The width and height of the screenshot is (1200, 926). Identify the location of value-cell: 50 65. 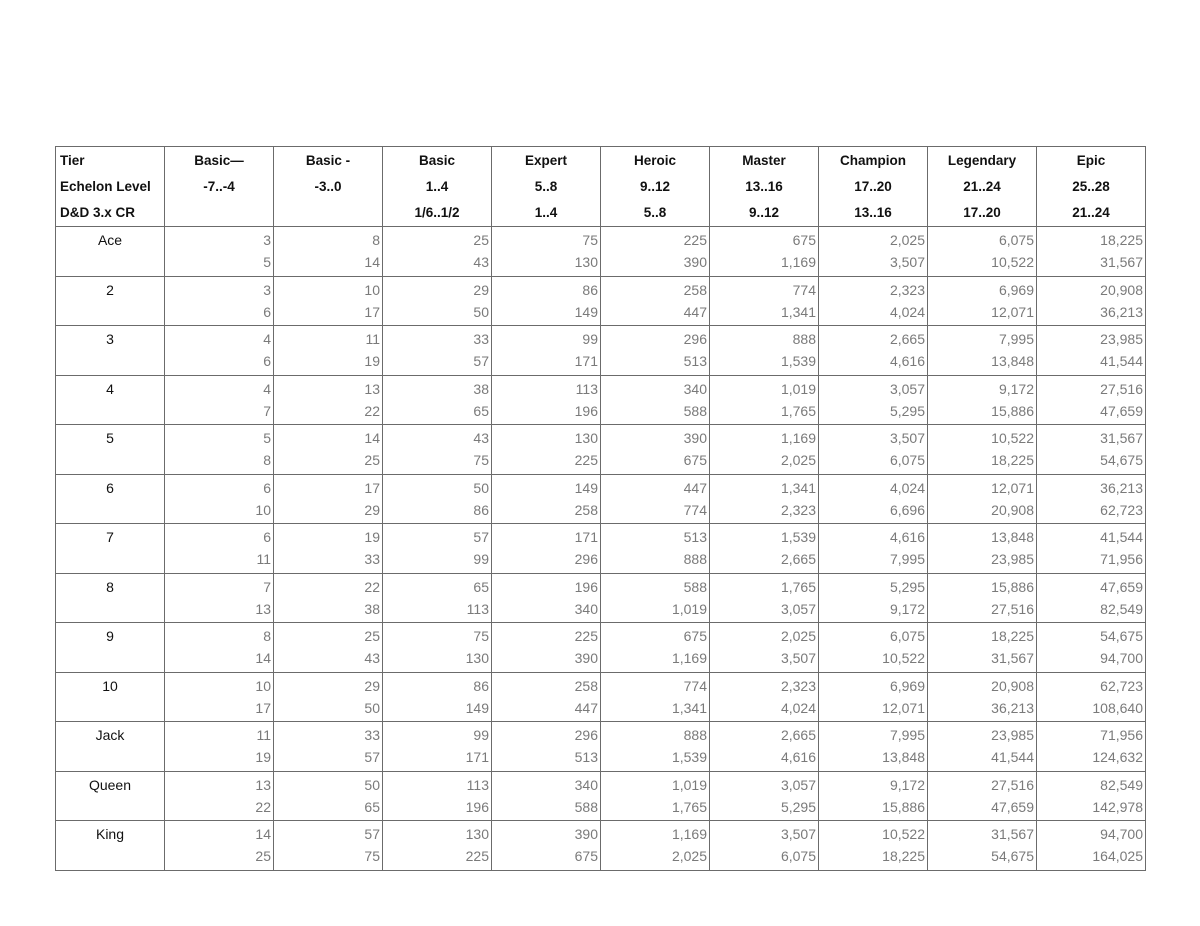
(328, 795).